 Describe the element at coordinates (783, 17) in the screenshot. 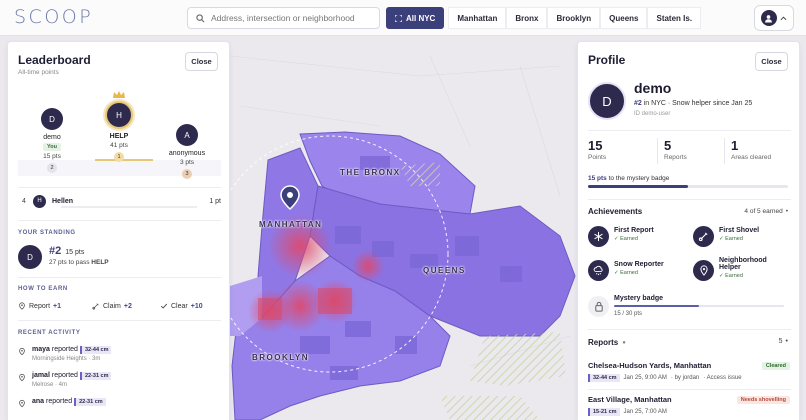

I see `chevron-up-icon` at that location.